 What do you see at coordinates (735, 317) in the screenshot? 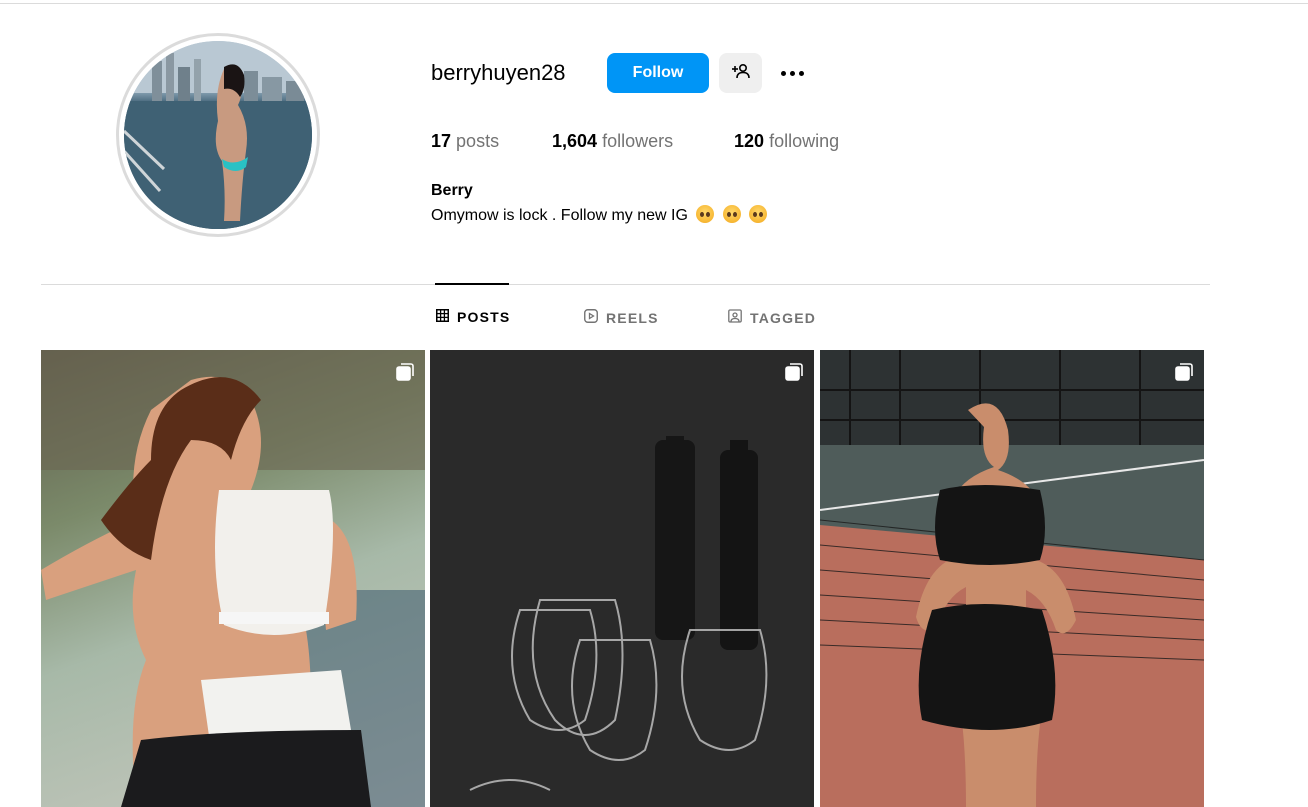
I see `tagged-icon` at bounding box center [735, 317].